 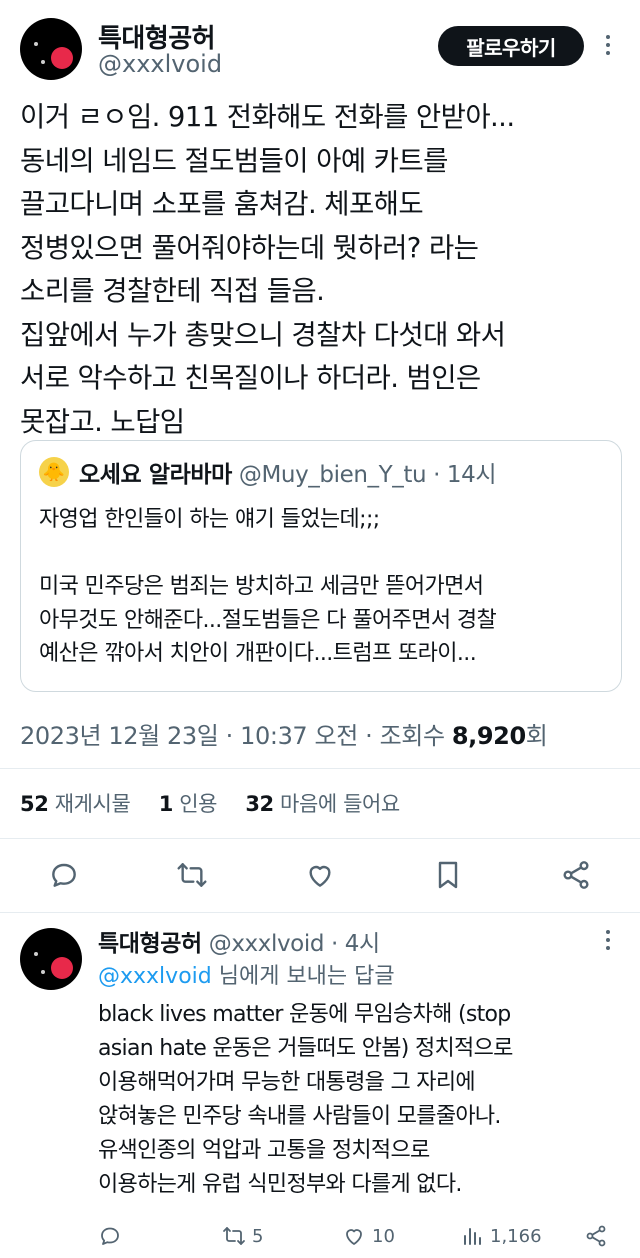 I want to click on reply-text-line: 앉혀놓은 민주당 속내를 사람들이 모를줄아나., so click(x=299, y=1116).